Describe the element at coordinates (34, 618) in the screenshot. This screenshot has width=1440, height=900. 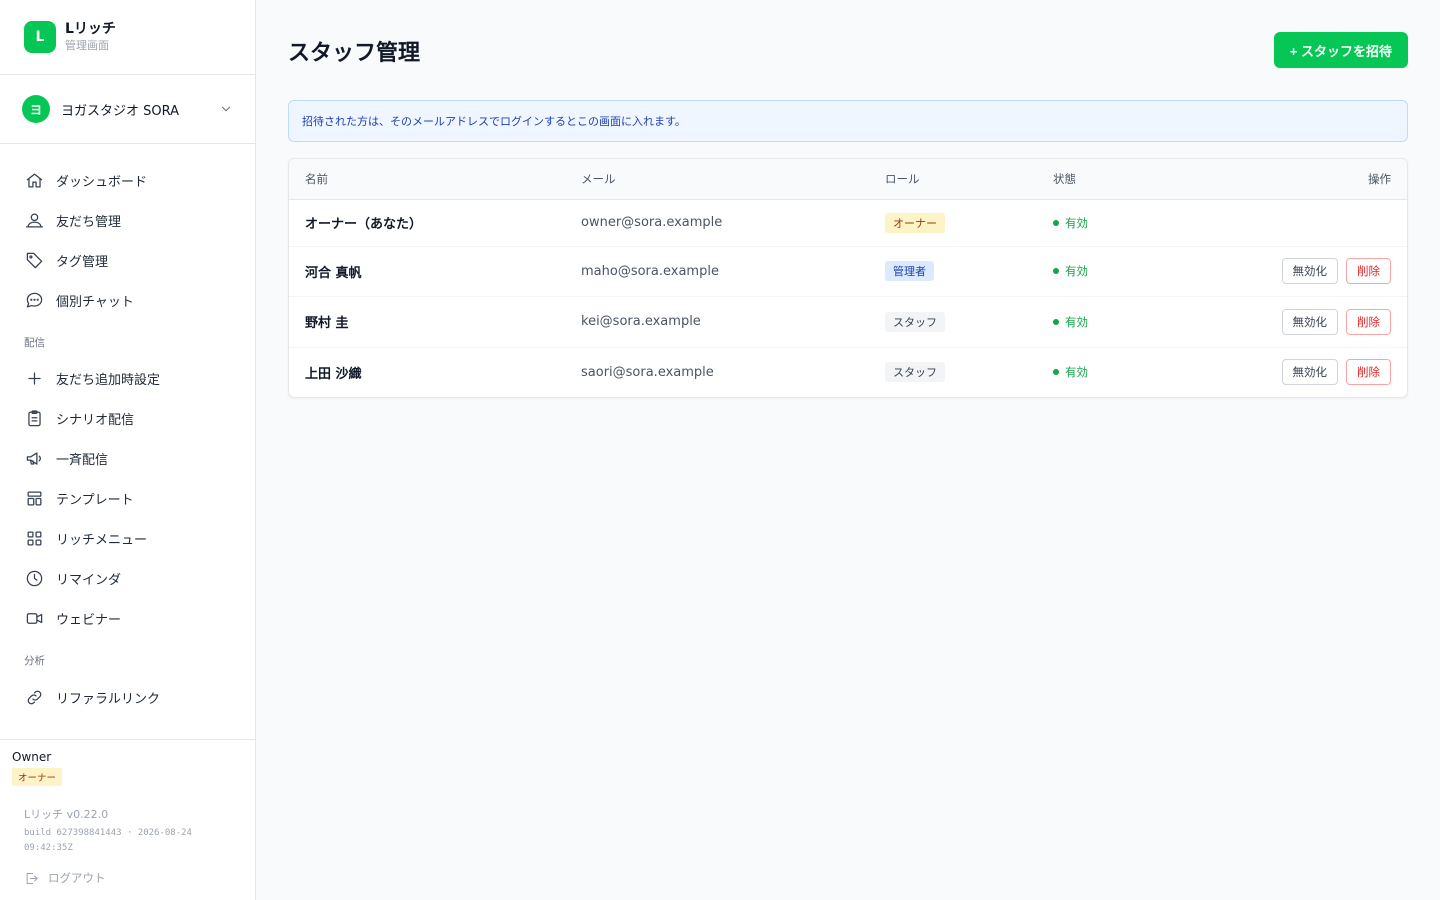
I see `video-icon` at that location.